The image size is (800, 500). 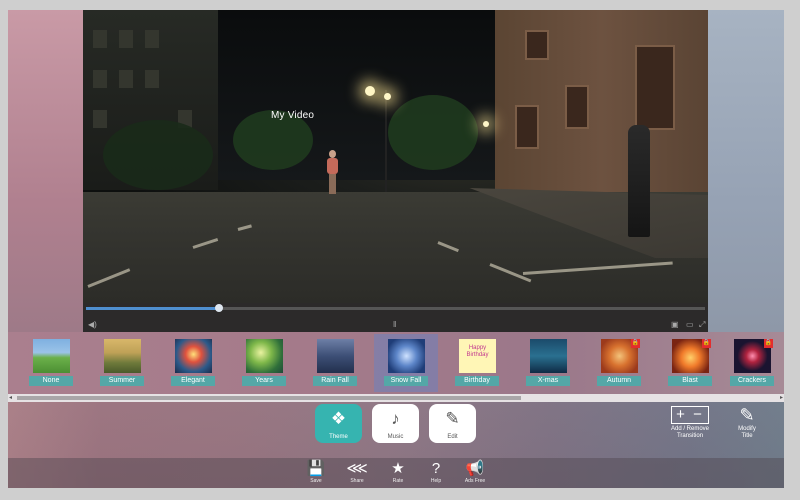 What do you see at coordinates (45, 171) in the screenshot?
I see `left-blurred-panel` at bounding box center [45, 171].